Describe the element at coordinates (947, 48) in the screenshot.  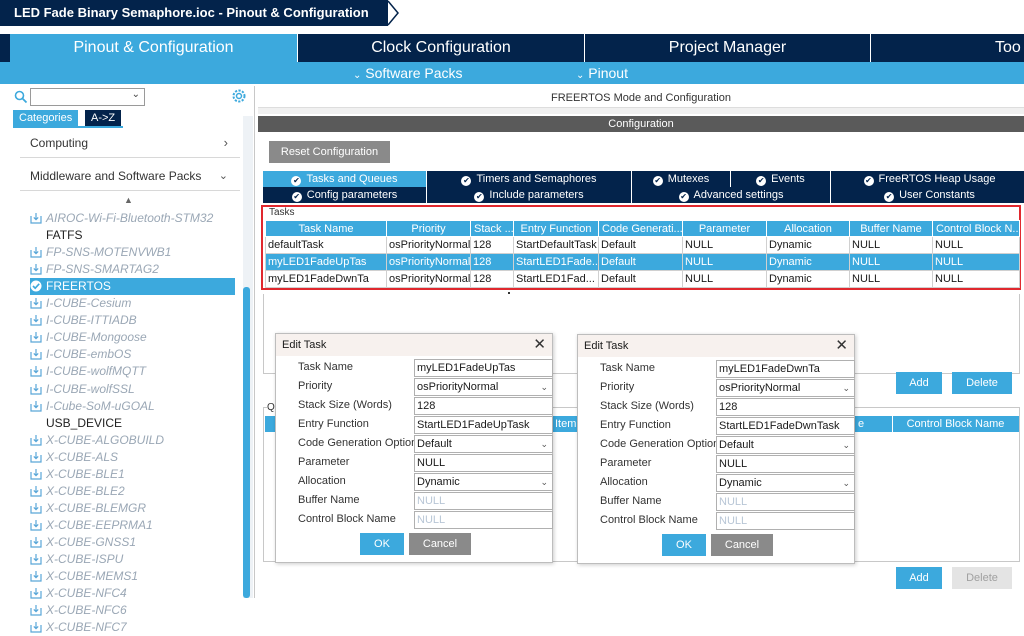
I see `tab-tools: Too` at that location.